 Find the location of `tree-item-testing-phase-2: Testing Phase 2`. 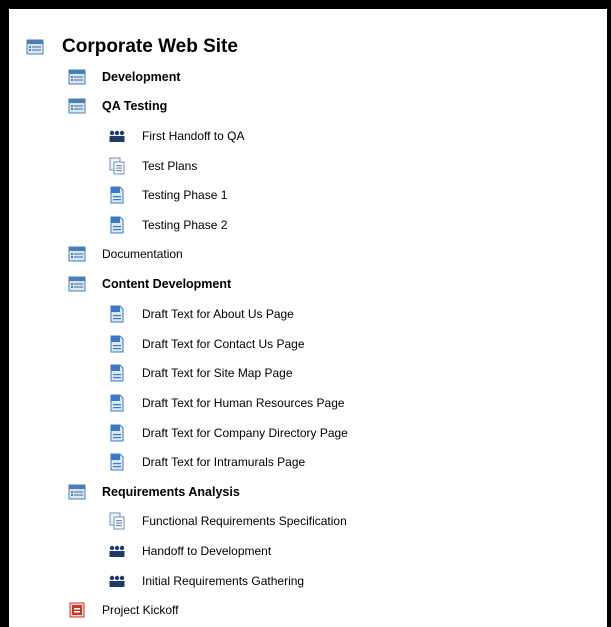

tree-item-testing-phase-2: Testing Phase 2 is located at coordinates (167, 225).